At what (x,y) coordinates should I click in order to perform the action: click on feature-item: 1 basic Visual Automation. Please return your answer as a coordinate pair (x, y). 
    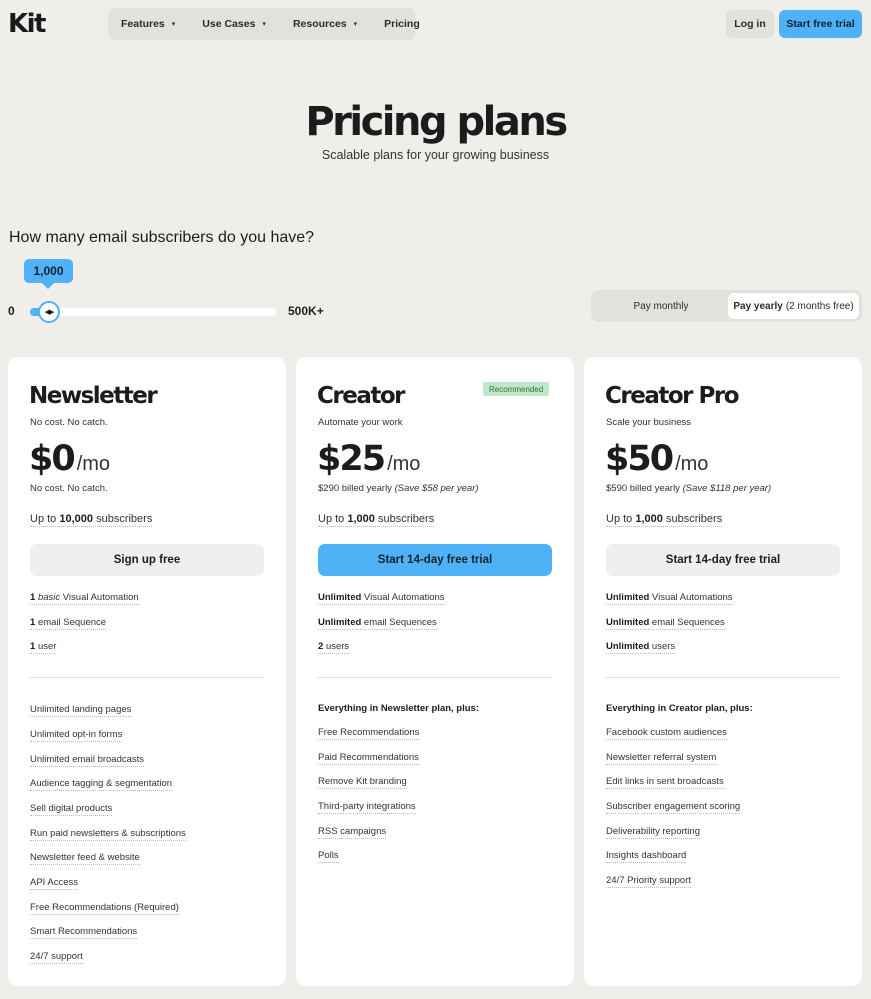
    Looking at the image, I should click on (84, 598).